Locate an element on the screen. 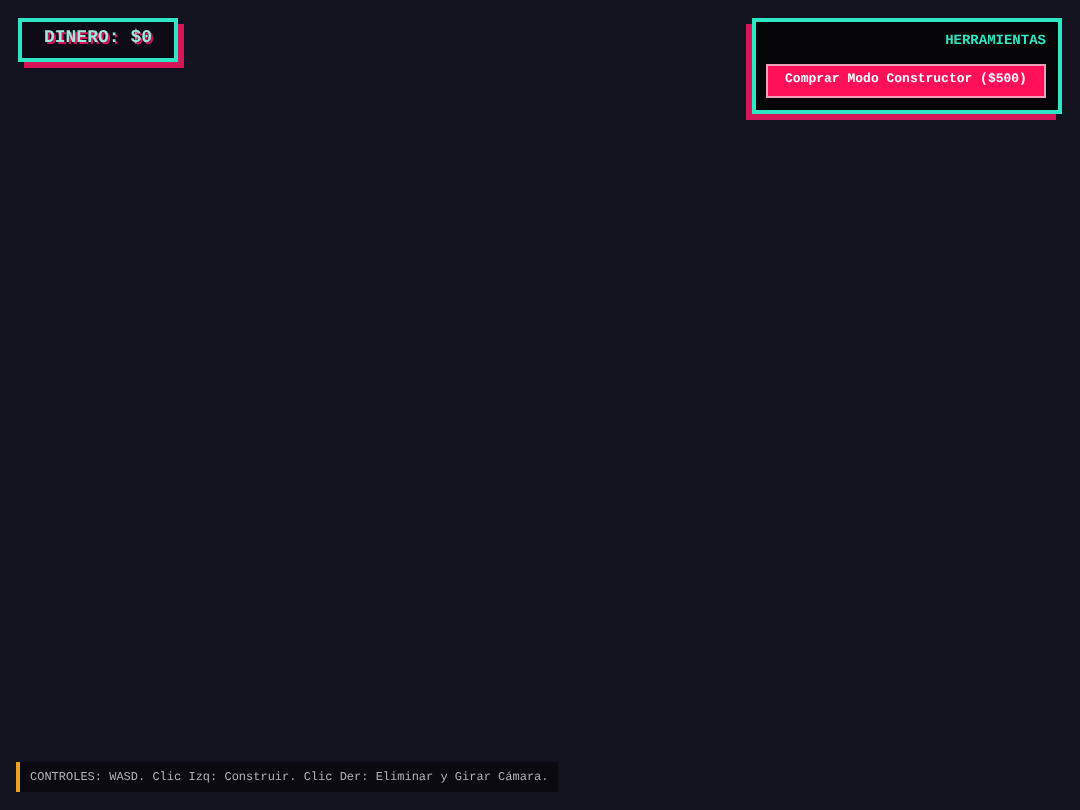 This screenshot has height=810, width=1080. money-label: DINERO: $0 is located at coordinates (97, 39).